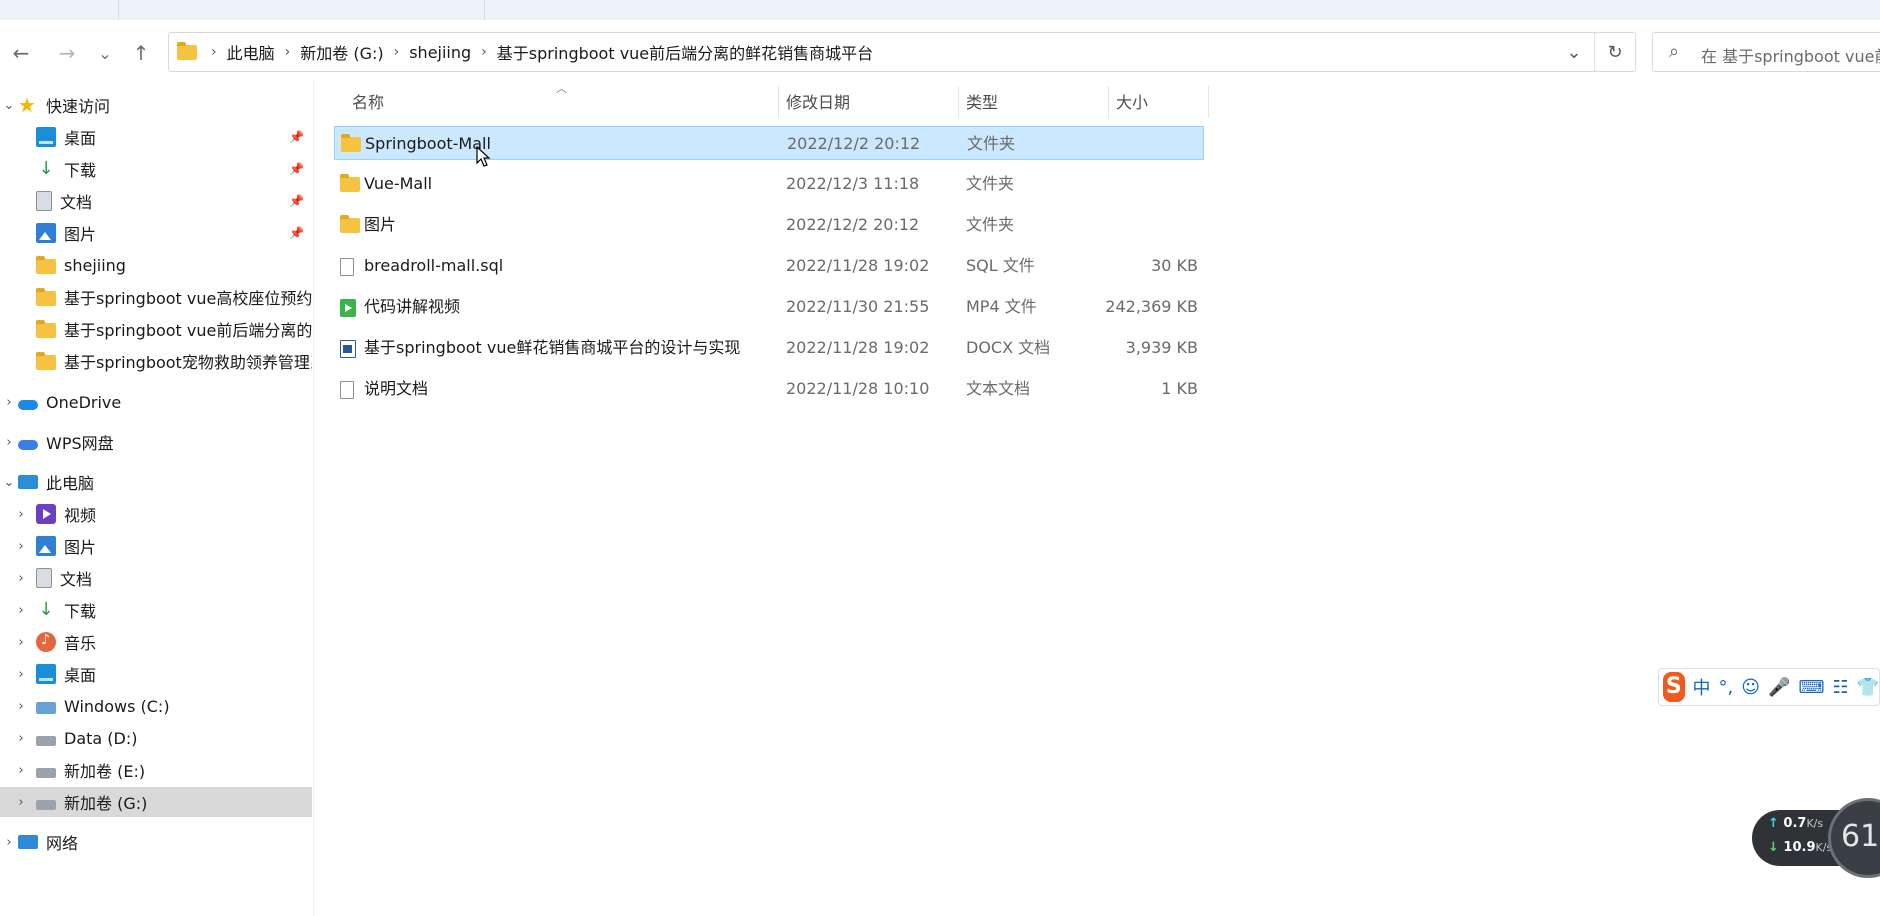 This screenshot has width=1880, height=916. Describe the element at coordinates (156, 201) in the screenshot. I see `sidebar-item-documents: 文档 📌` at that location.